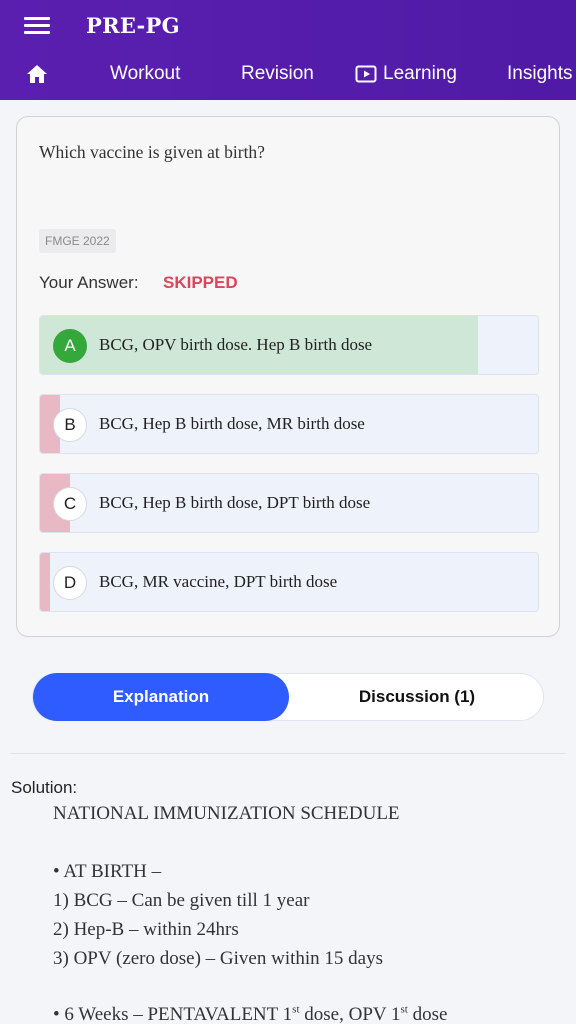 The image size is (576, 1024). I want to click on nav-learning: Learning, so click(406, 74).